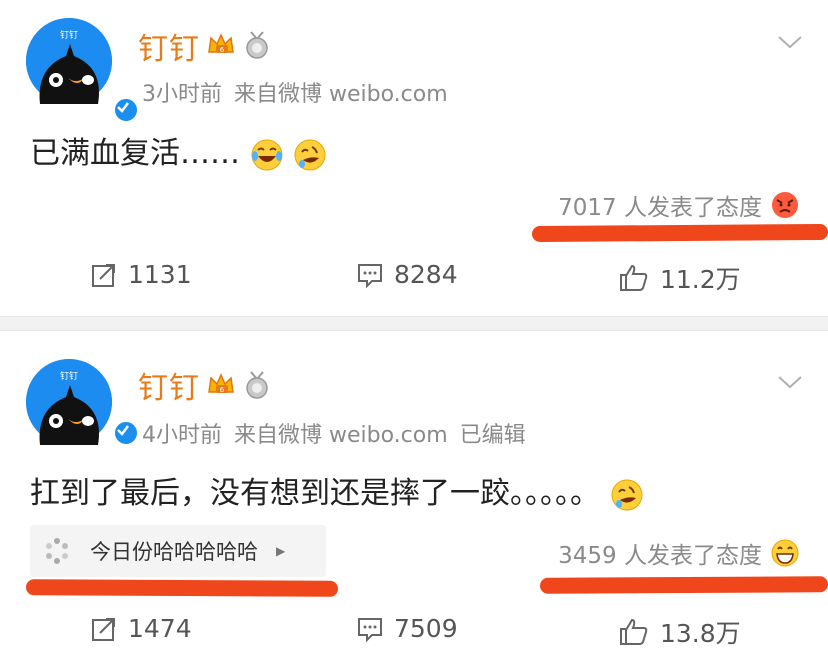 Image resolution: width=828 pixels, height=653 pixels. I want to click on post-meta: 3小时前 来自微博 weibo.com, so click(301, 92).